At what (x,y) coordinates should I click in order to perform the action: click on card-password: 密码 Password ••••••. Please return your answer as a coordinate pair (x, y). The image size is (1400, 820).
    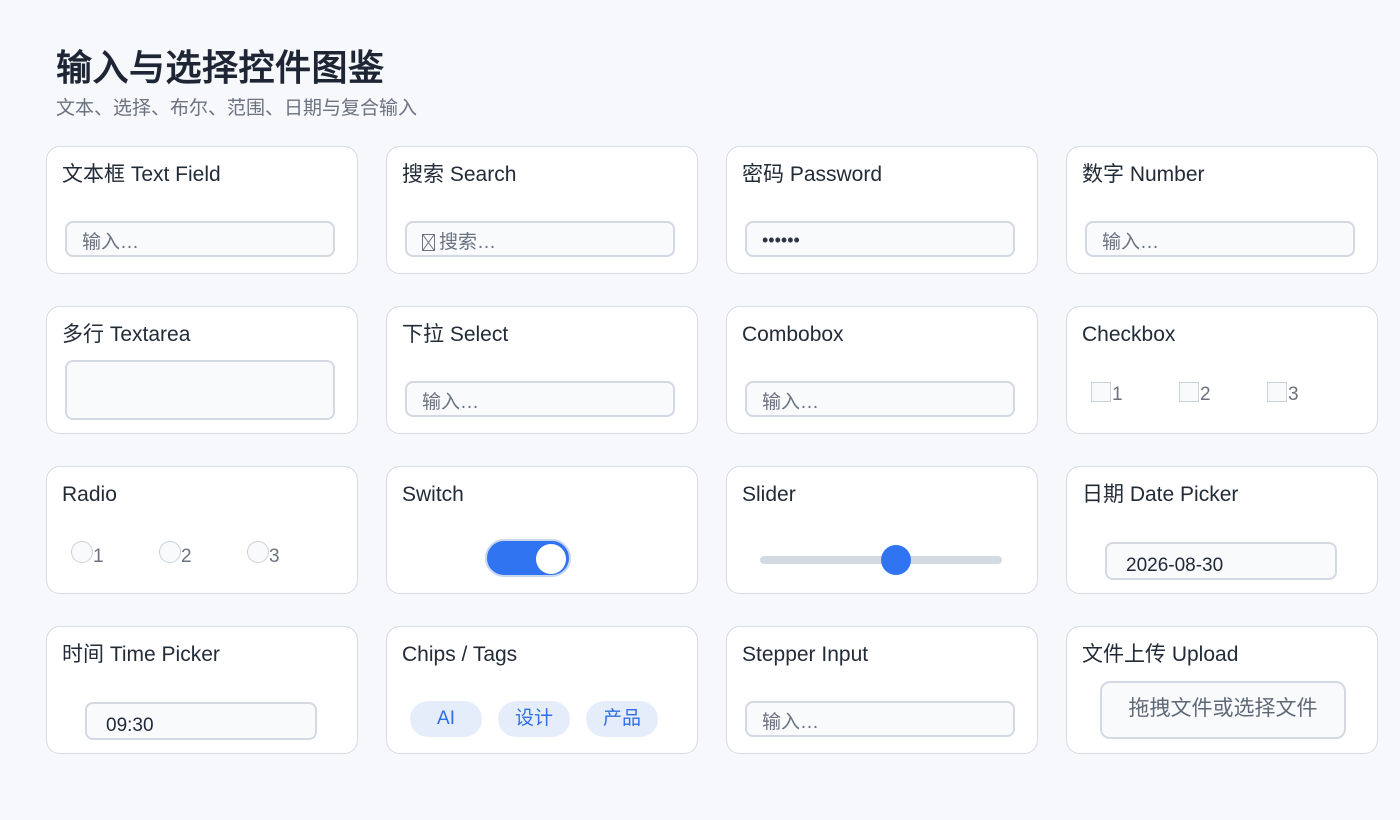
    Looking at the image, I should click on (882, 210).